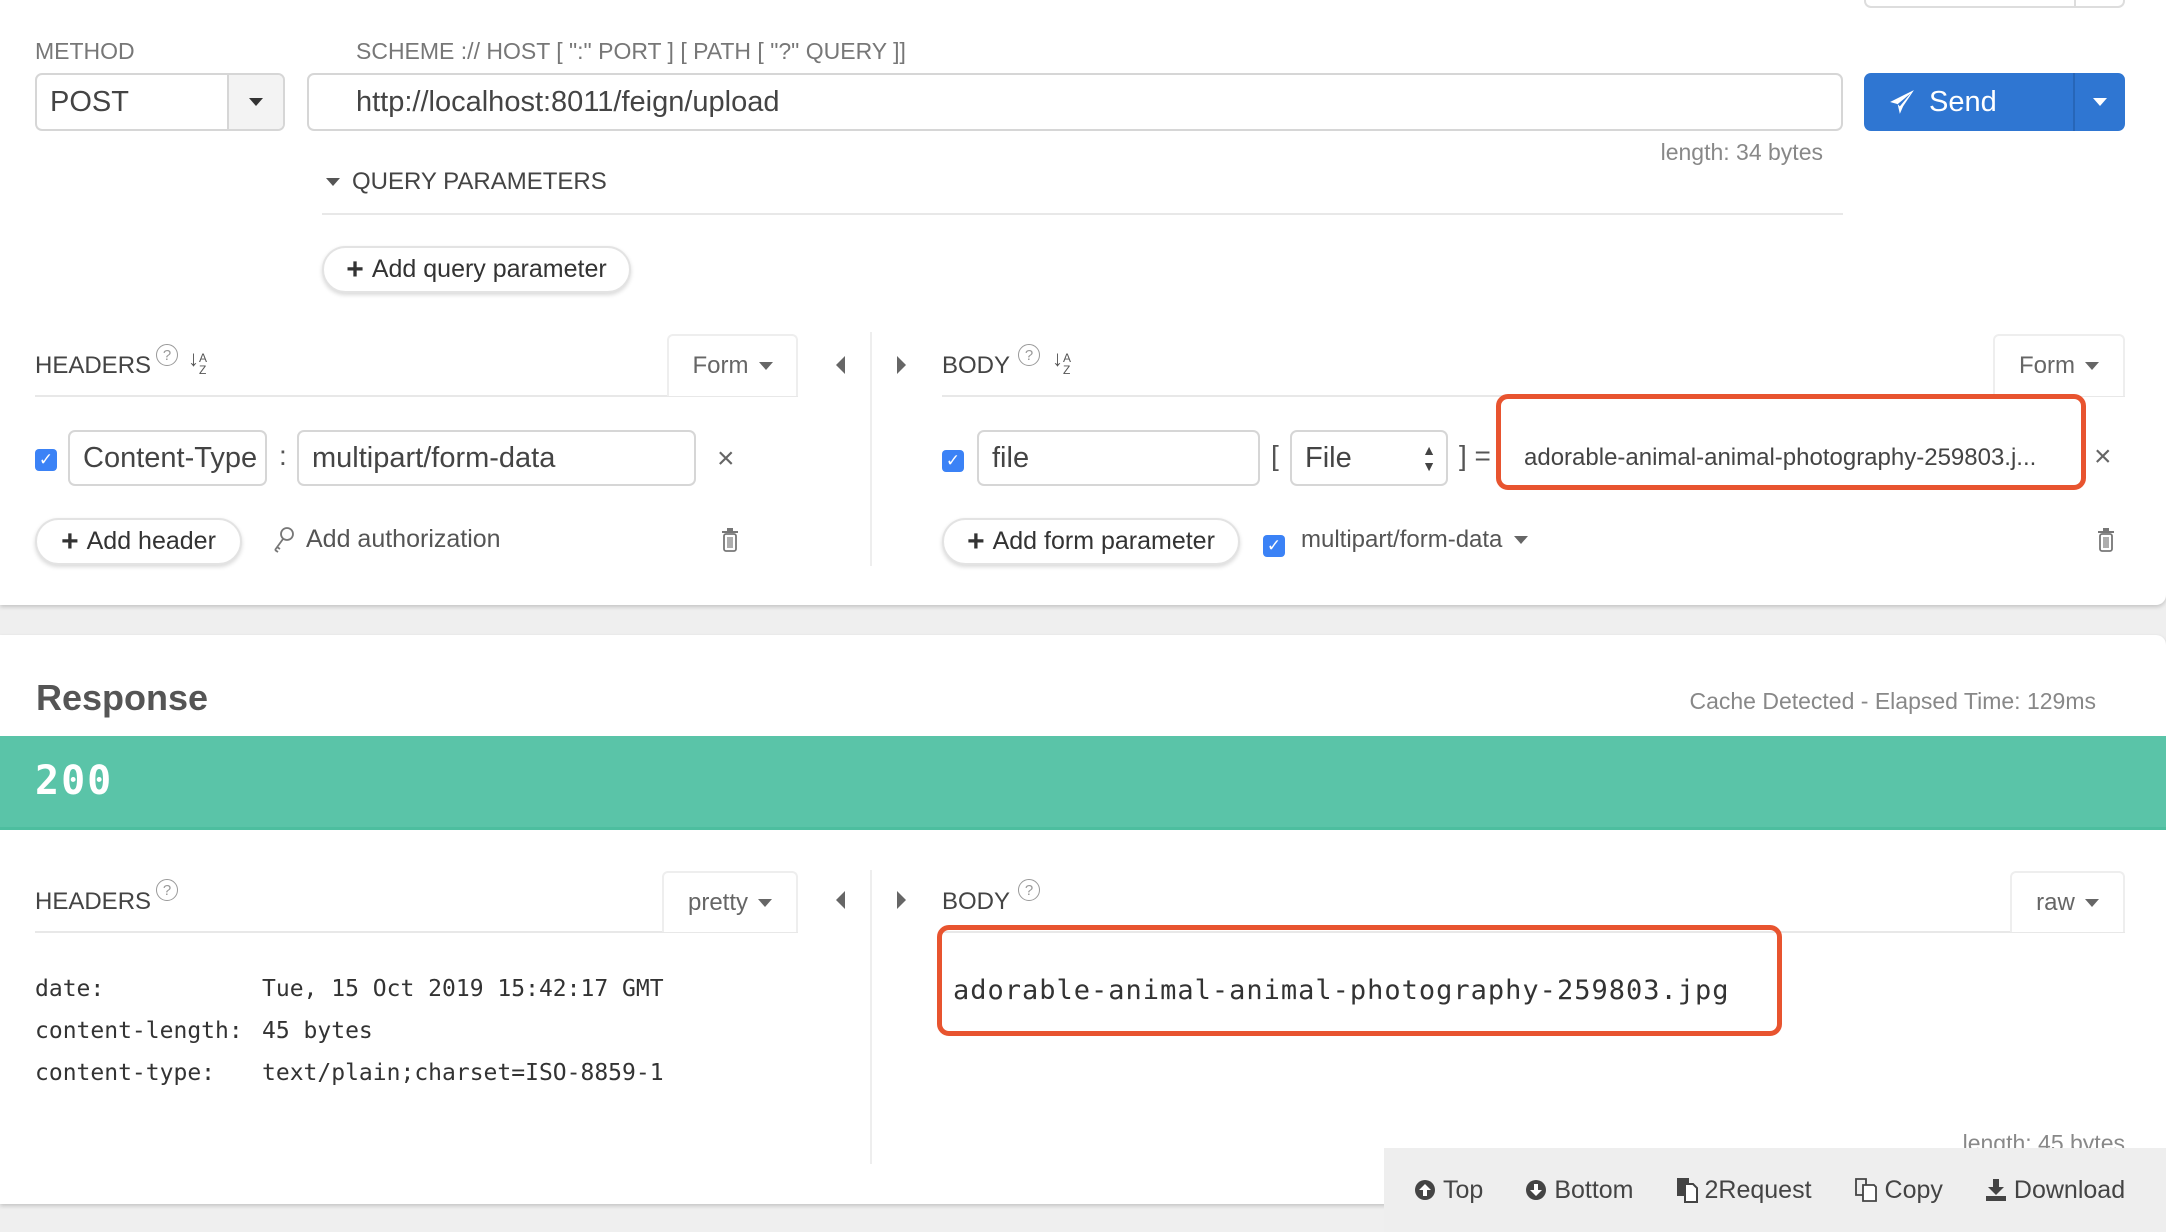 The width and height of the screenshot is (2166, 1232). Describe the element at coordinates (89, 101) in the screenshot. I see `method-value: POST` at that location.